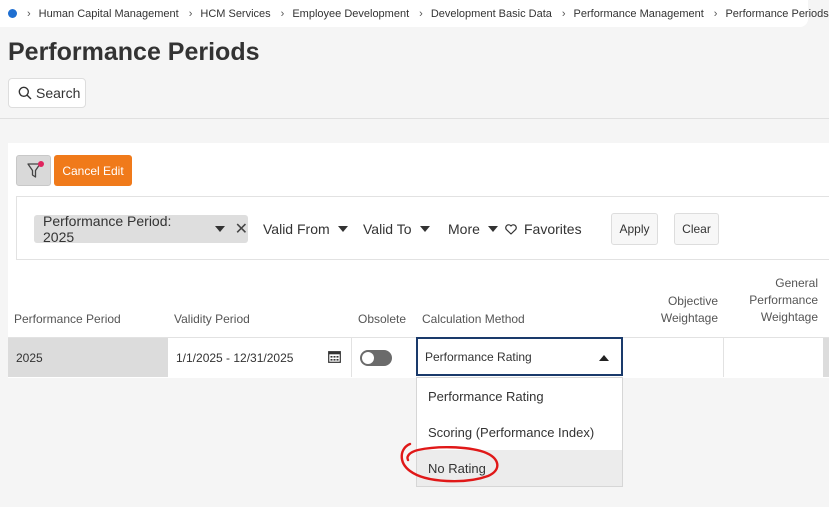 This screenshot has height=507, width=829. Describe the element at coordinates (519, 396) in the screenshot. I see `dropdown-option-performance-rating: Performance Rating` at that location.